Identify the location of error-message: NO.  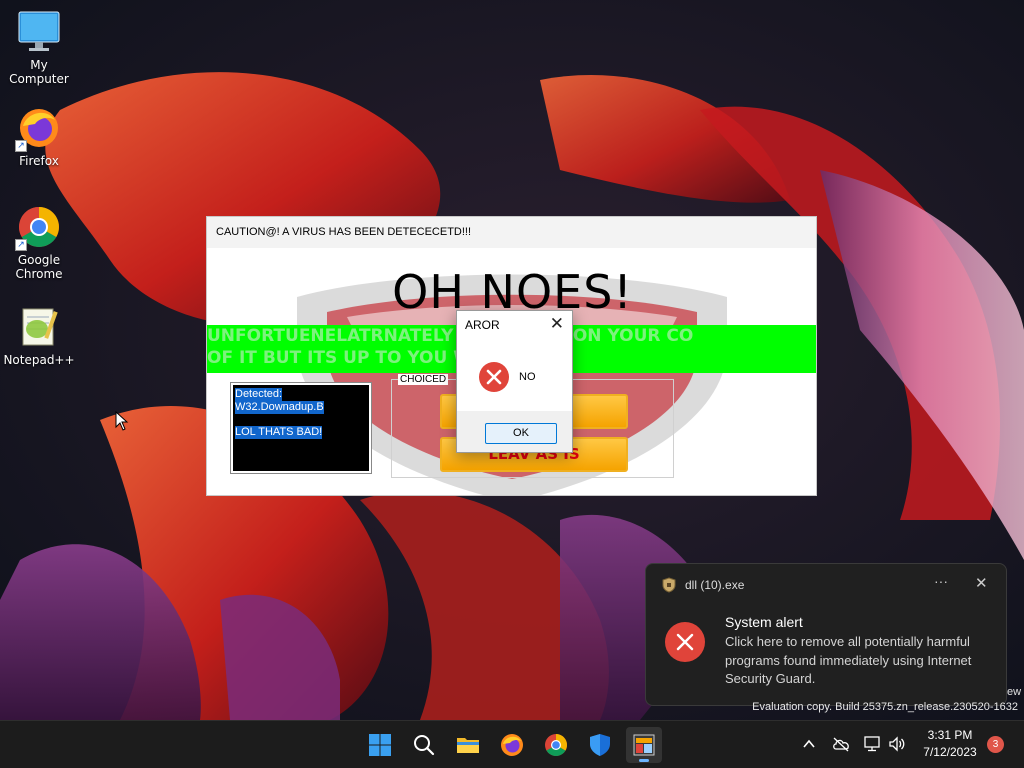
(527, 377).